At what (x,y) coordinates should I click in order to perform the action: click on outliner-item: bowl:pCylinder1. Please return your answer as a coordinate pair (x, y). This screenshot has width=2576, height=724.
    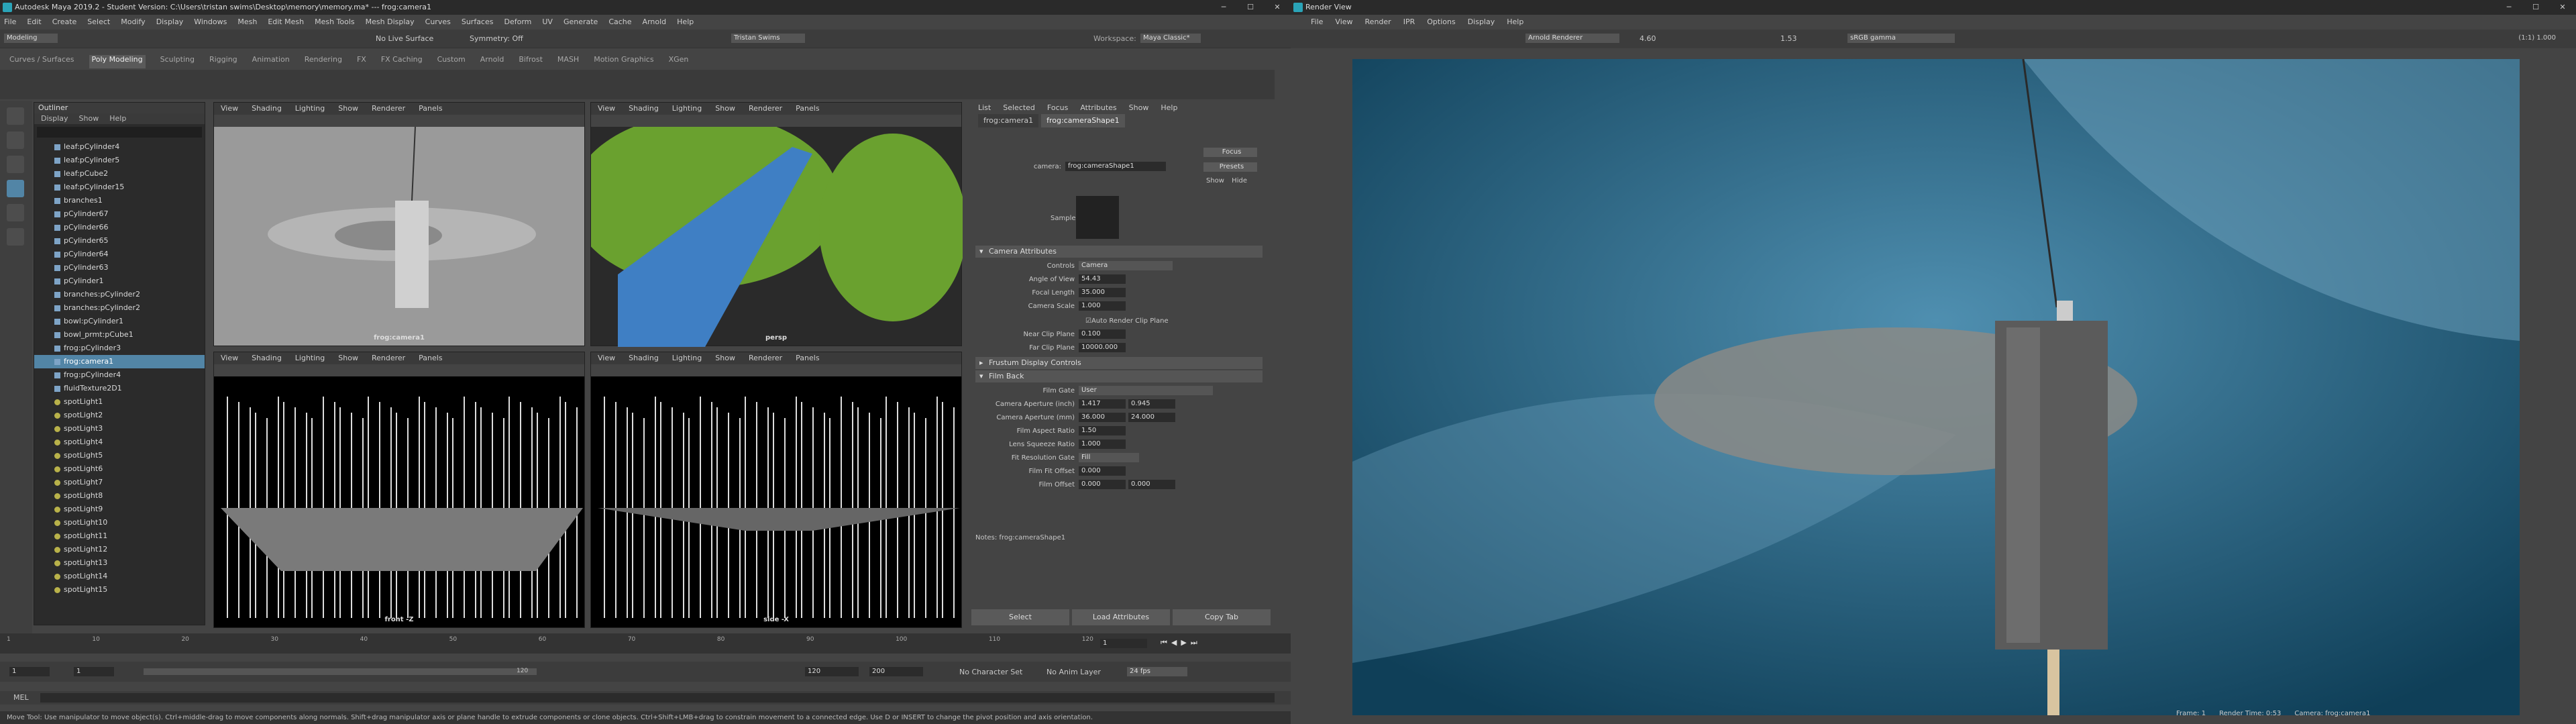
    Looking at the image, I should click on (119, 321).